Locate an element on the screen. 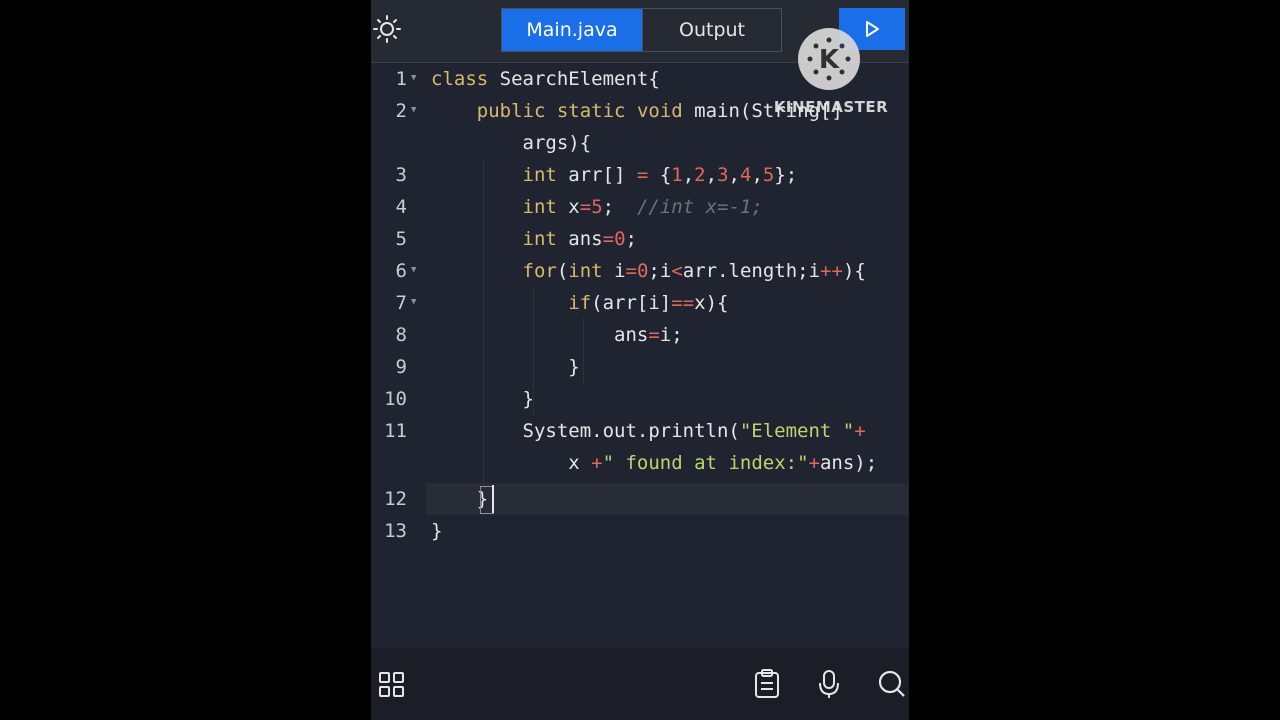 The width and height of the screenshot is (1280, 720). line-number: 9 is located at coordinates (401, 367).